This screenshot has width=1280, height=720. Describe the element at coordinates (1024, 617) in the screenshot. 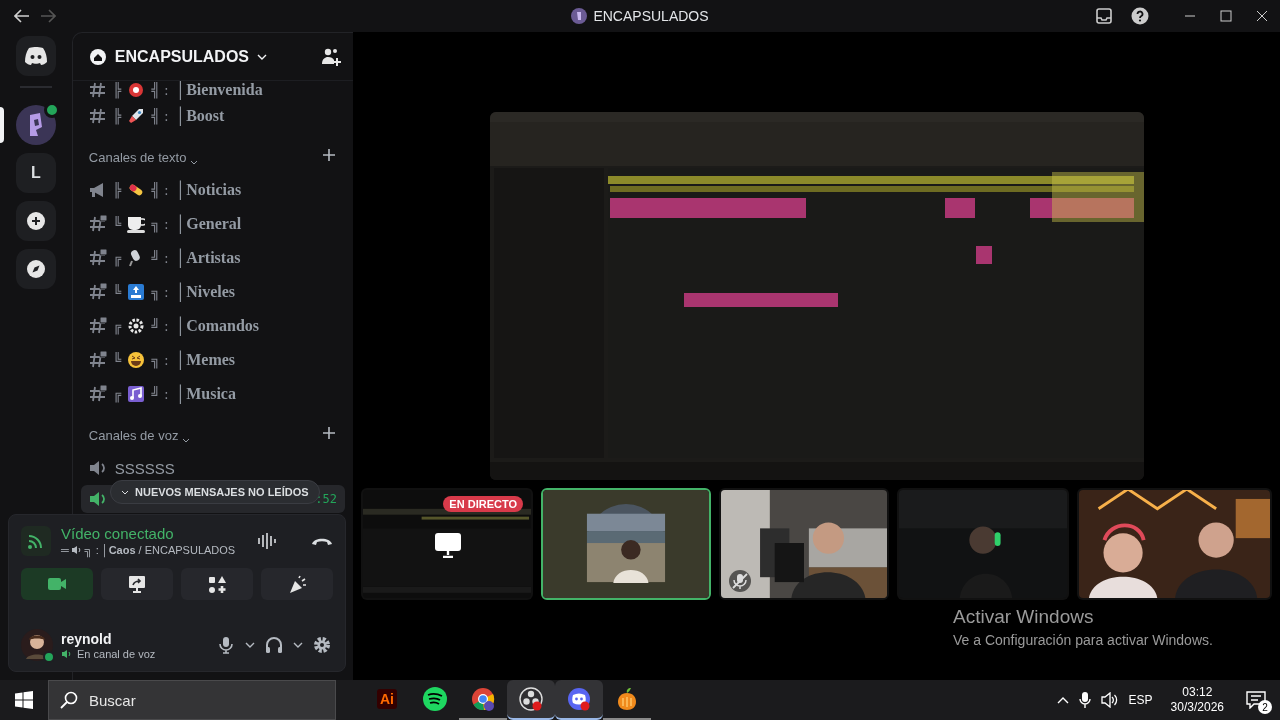

I see `activation-title: Activar Windows` at that location.